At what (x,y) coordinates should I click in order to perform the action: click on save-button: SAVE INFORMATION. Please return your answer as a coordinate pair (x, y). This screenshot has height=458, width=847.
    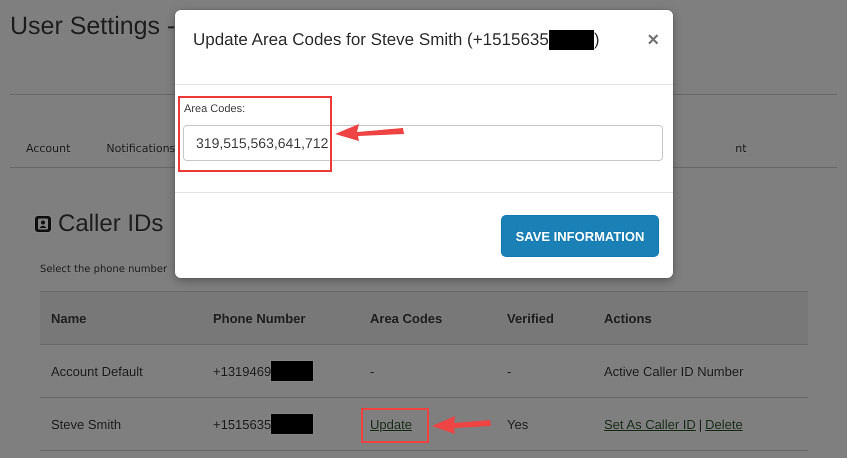
    Looking at the image, I should click on (580, 236).